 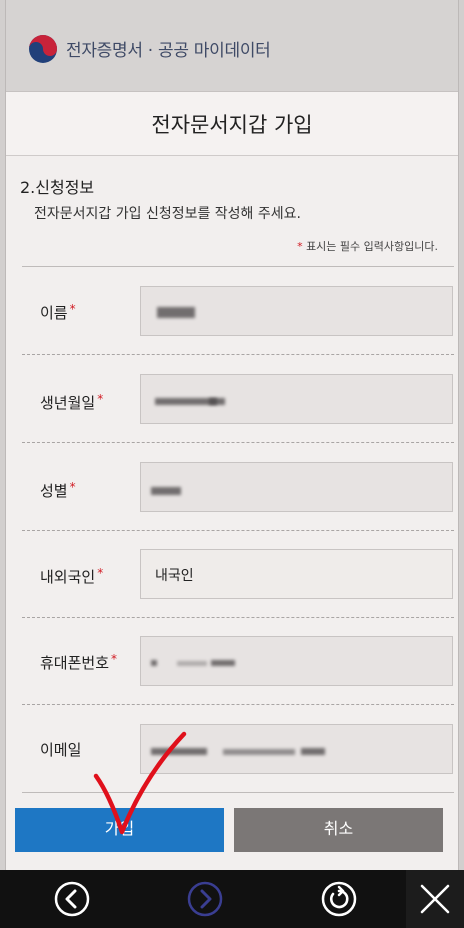 I want to click on name-label-text: 이름, so click(x=54, y=313).